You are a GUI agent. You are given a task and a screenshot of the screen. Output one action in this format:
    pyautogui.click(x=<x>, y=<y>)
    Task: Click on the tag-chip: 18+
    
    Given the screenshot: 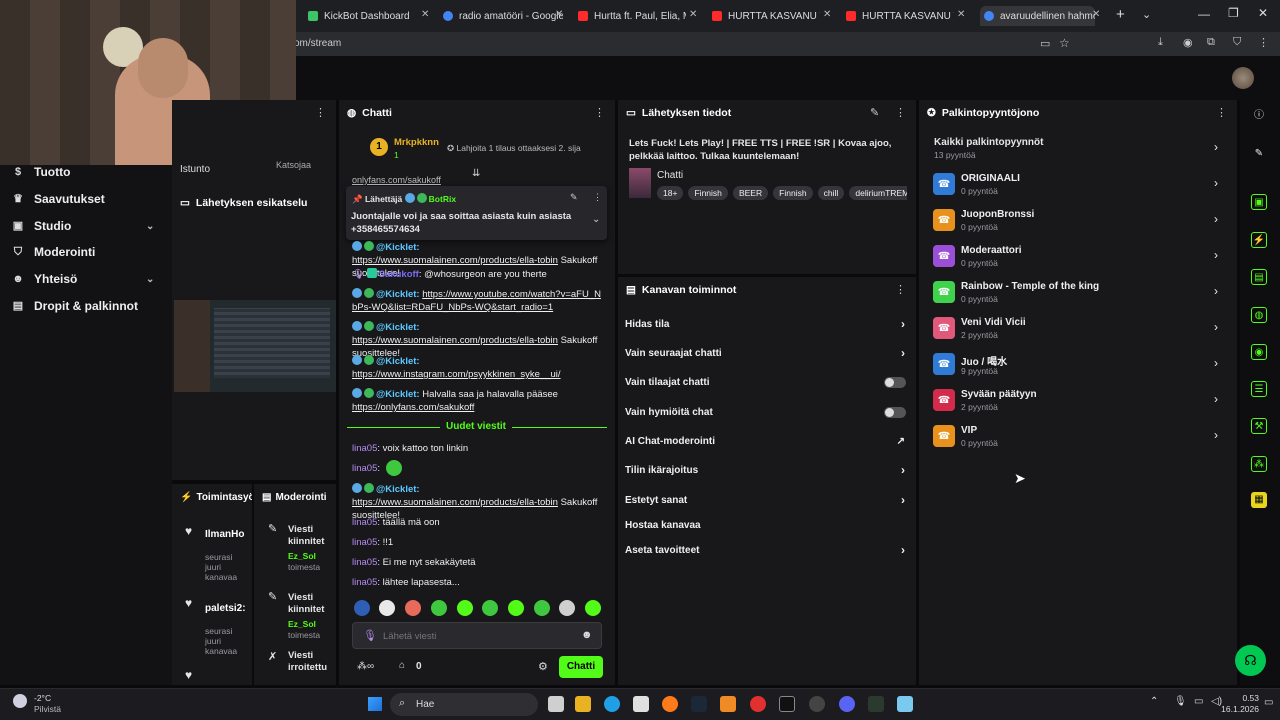 What is the action you would take?
    pyautogui.click(x=670, y=193)
    